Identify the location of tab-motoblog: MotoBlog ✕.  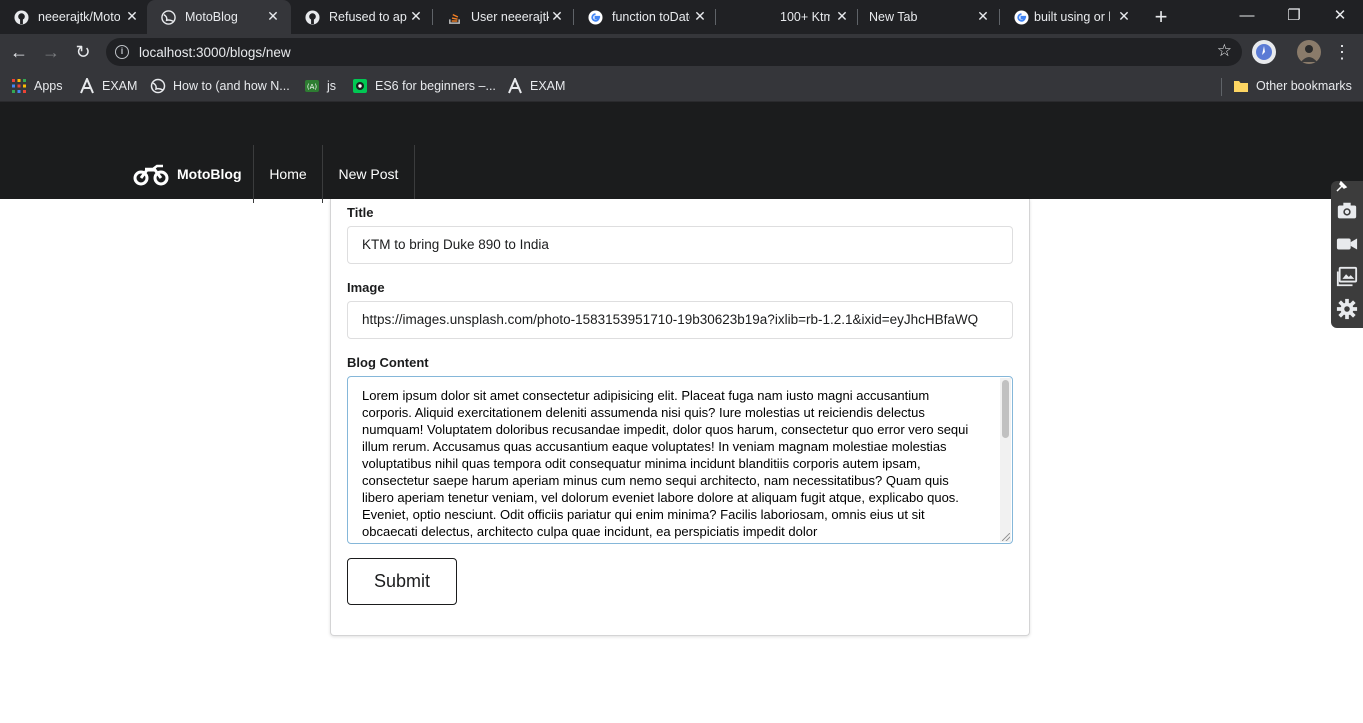
(219, 17).